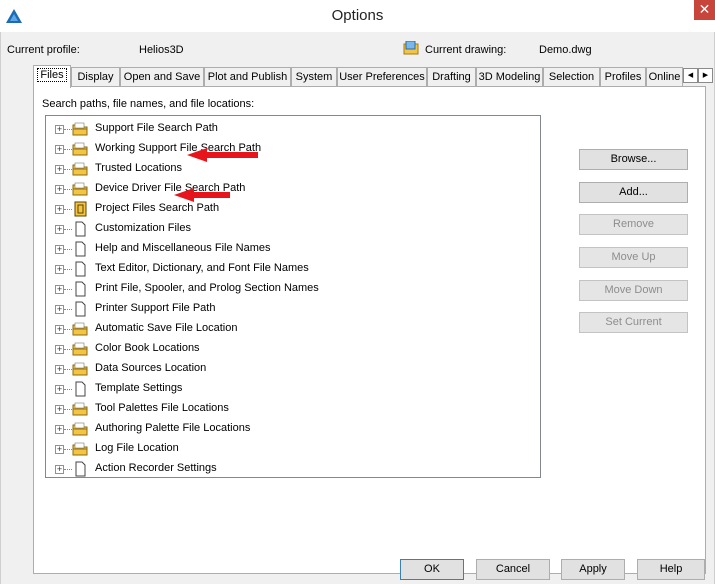  Describe the element at coordinates (432, 569) in the screenshot. I see `ok-button: OK` at that location.